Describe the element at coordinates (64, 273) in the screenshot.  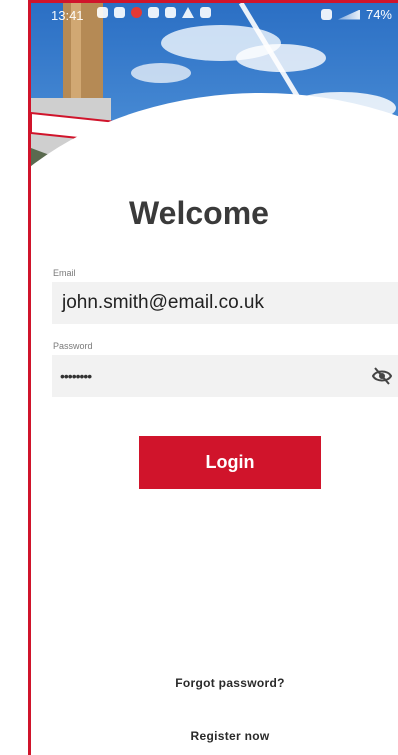
I see `email-label: Email` at that location.